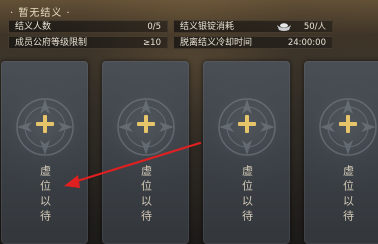 The width and height of the screenshot is (378, 244). I want to click on silver-ingot-icon, so click(284, 27).